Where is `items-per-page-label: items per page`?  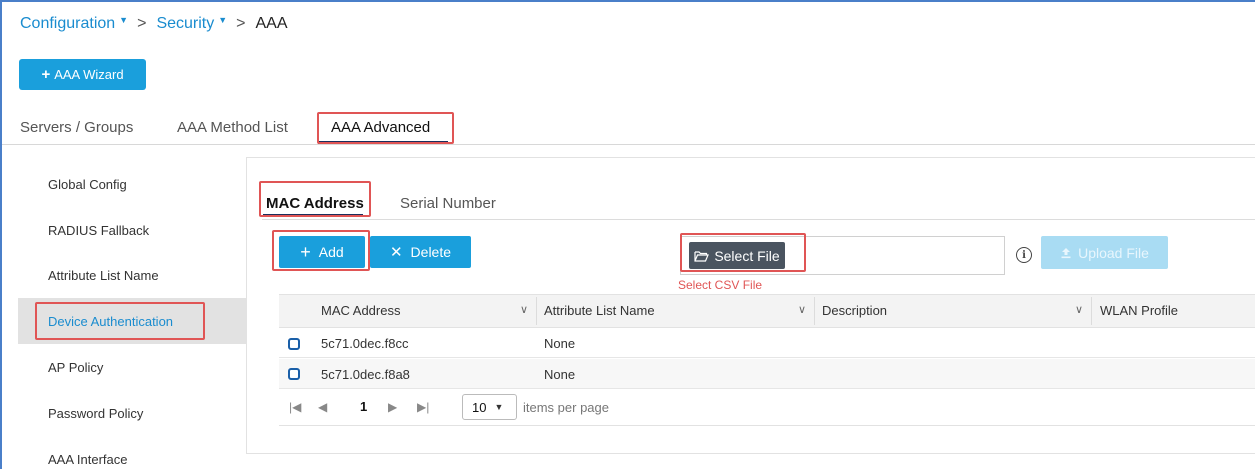 items-per-page-label: items per page is located at coordinates (566, 407).